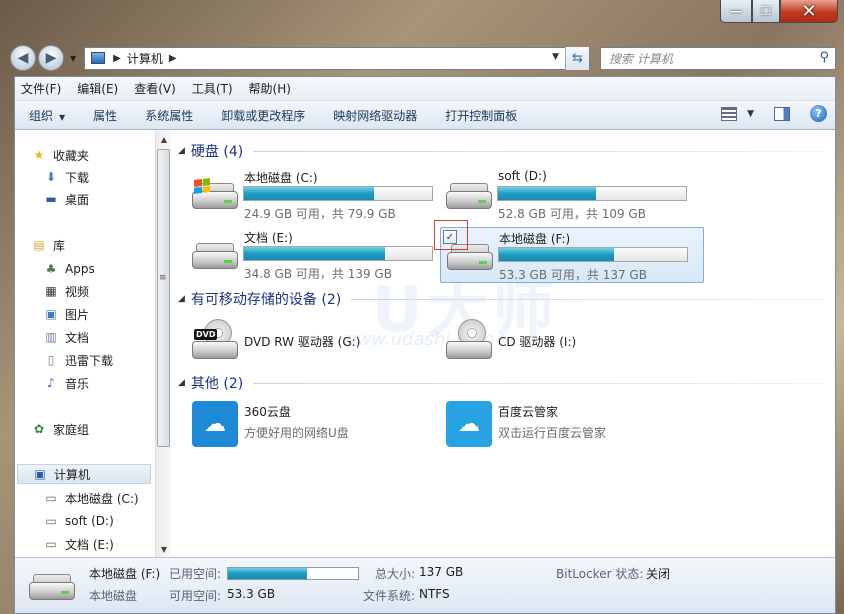 The width and height of the screenshot is (844, 614). I want to click on app-name: 360云盘, so click(267, 412).